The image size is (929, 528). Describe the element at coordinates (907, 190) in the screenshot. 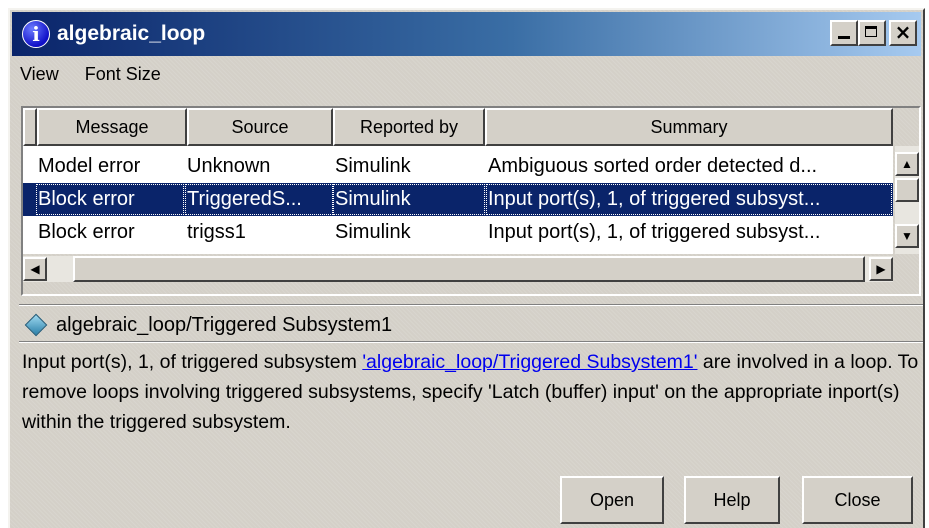

I see `vertical-scroll-thumb` at that location.